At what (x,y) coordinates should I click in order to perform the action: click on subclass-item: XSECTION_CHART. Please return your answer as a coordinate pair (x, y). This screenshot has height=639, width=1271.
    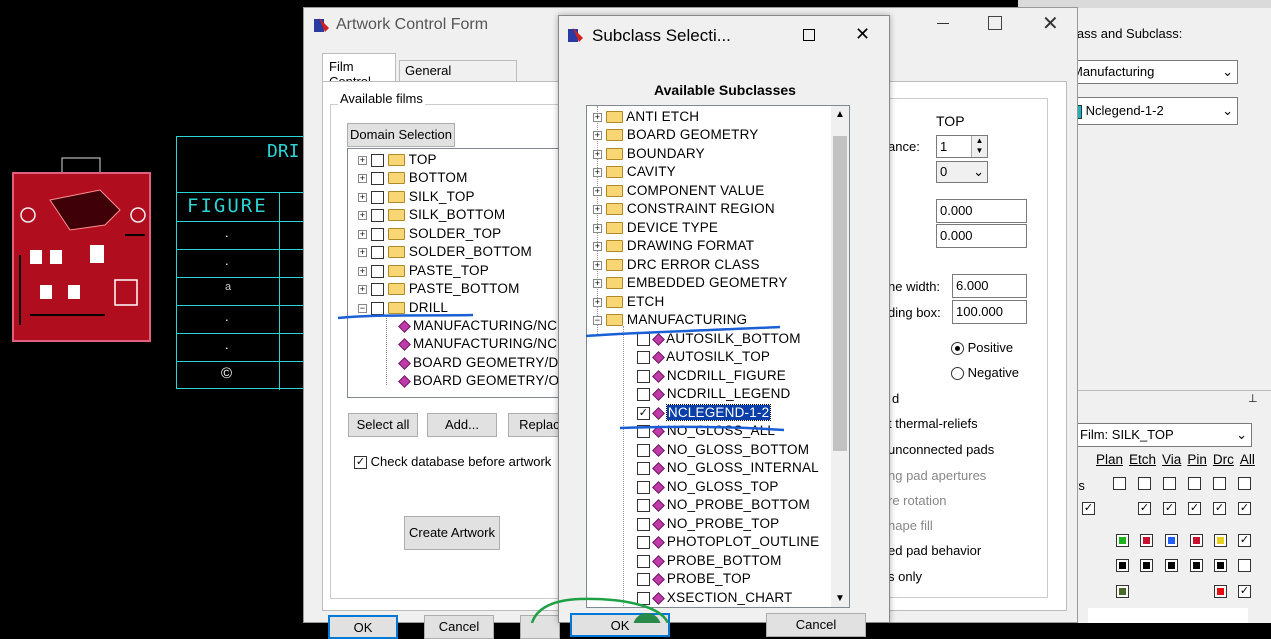
    Looking at the image, I should click on (714, 598).